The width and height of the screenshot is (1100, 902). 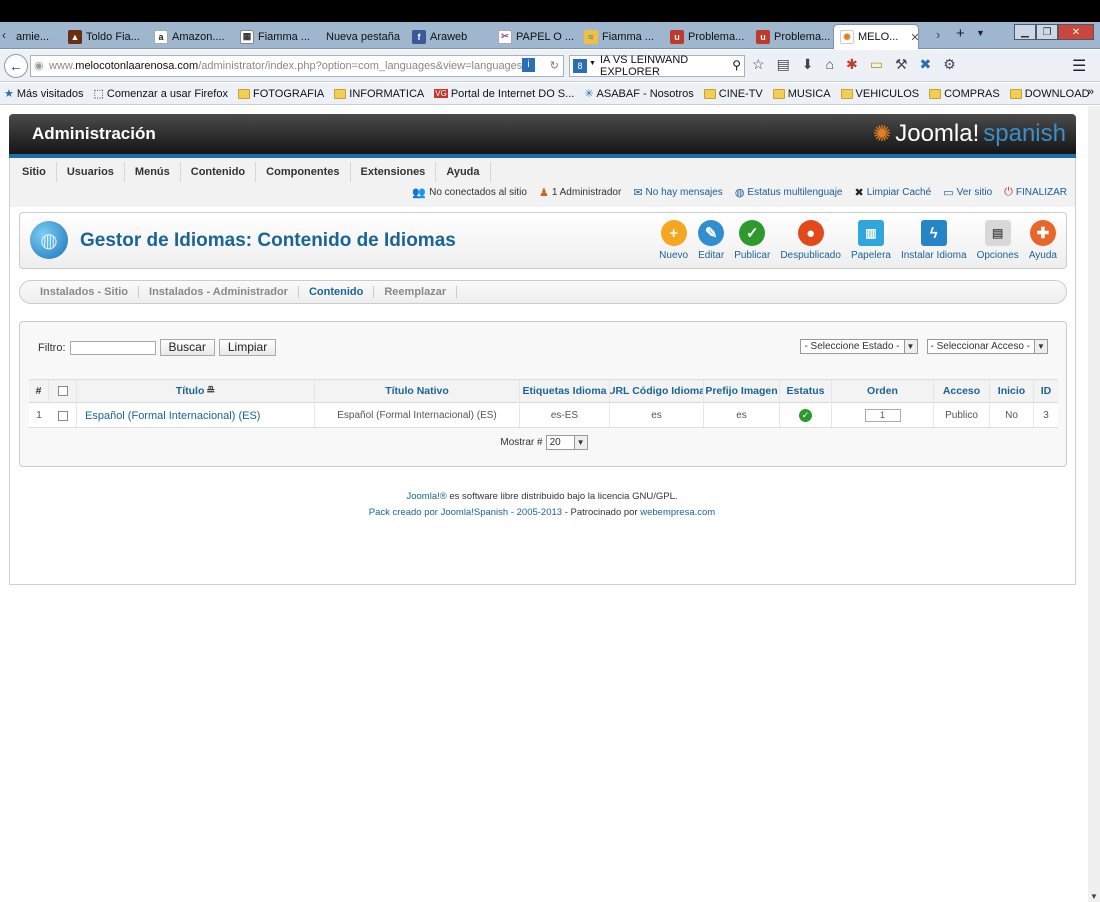 I want to click on extension-icon: ⚙, so click(x=949, y=64).